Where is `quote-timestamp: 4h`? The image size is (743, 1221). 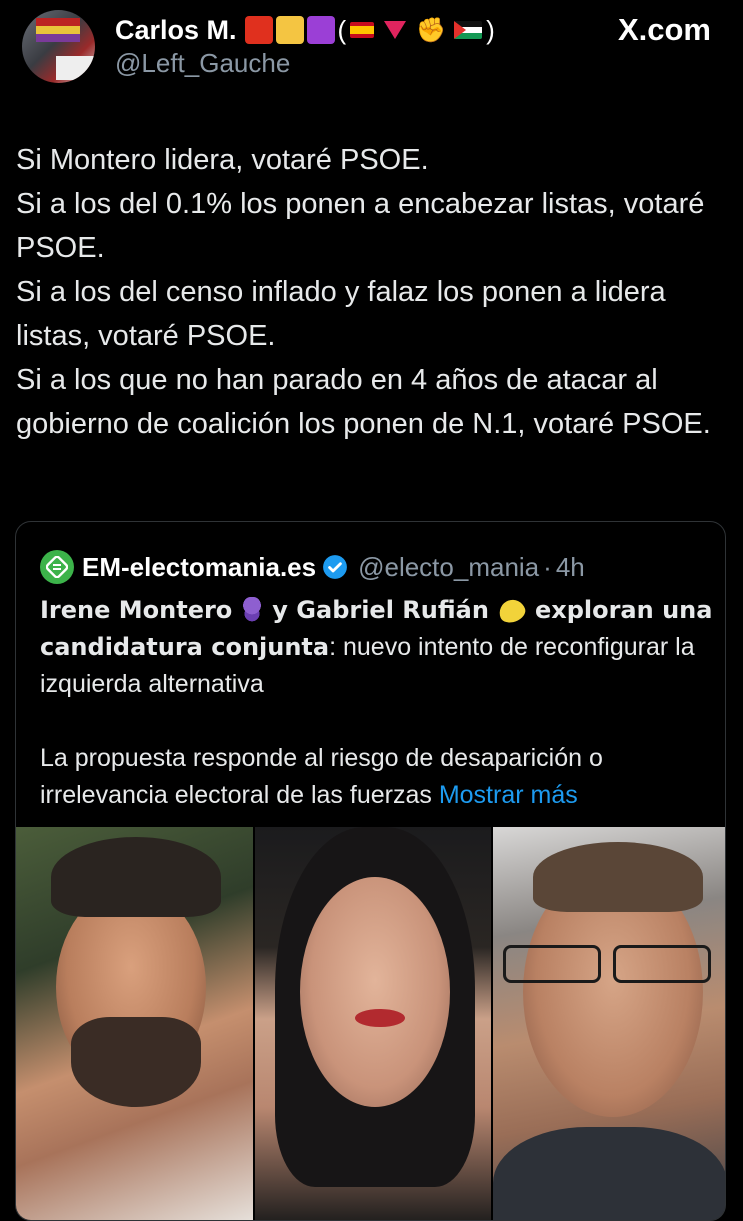
quote-timestamp: 4h is located at coordinates (570, 567).